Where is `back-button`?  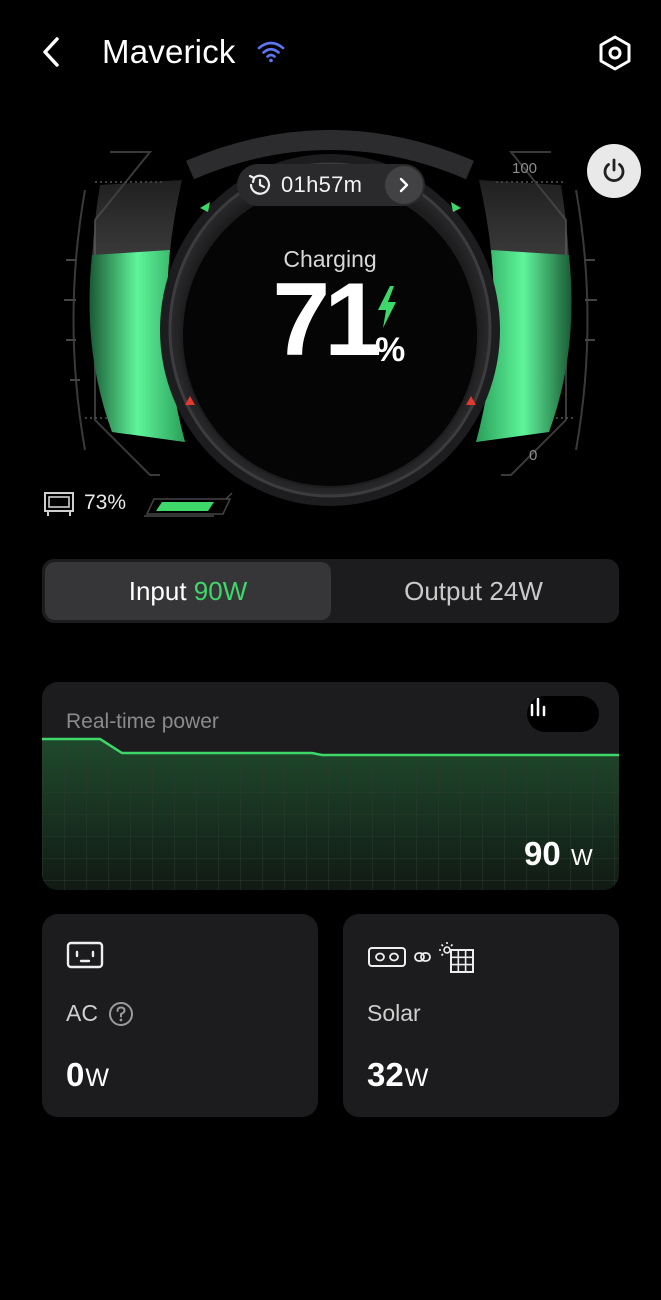
back-button is located at coordinates (51, 52).